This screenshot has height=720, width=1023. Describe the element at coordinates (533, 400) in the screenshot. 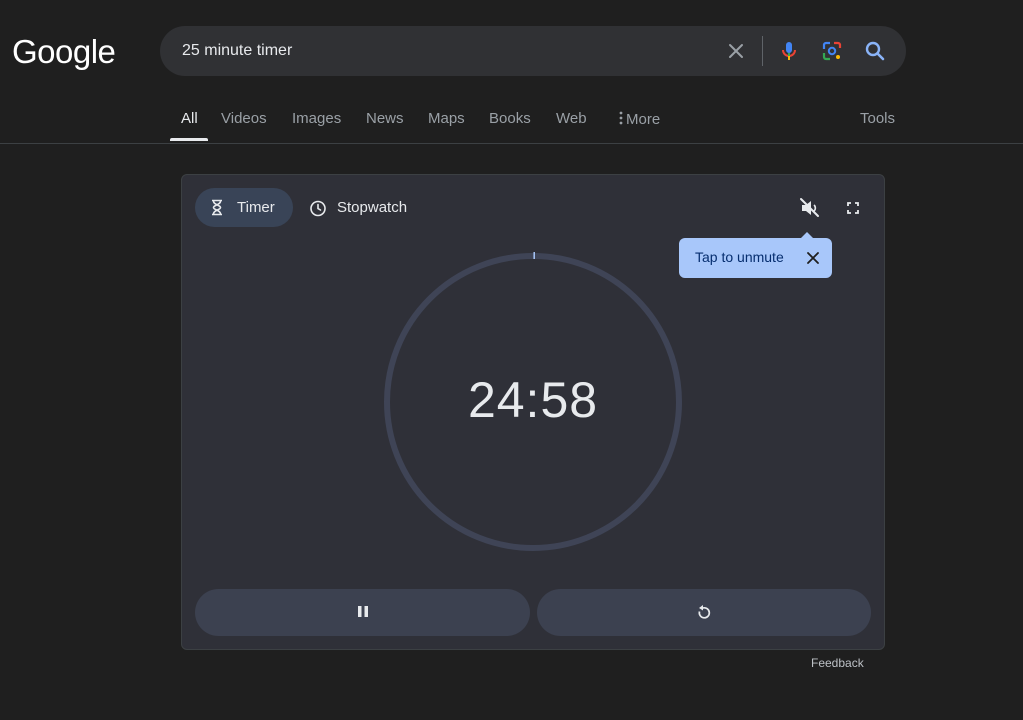

I see `timer-display: 24:58` at that location.